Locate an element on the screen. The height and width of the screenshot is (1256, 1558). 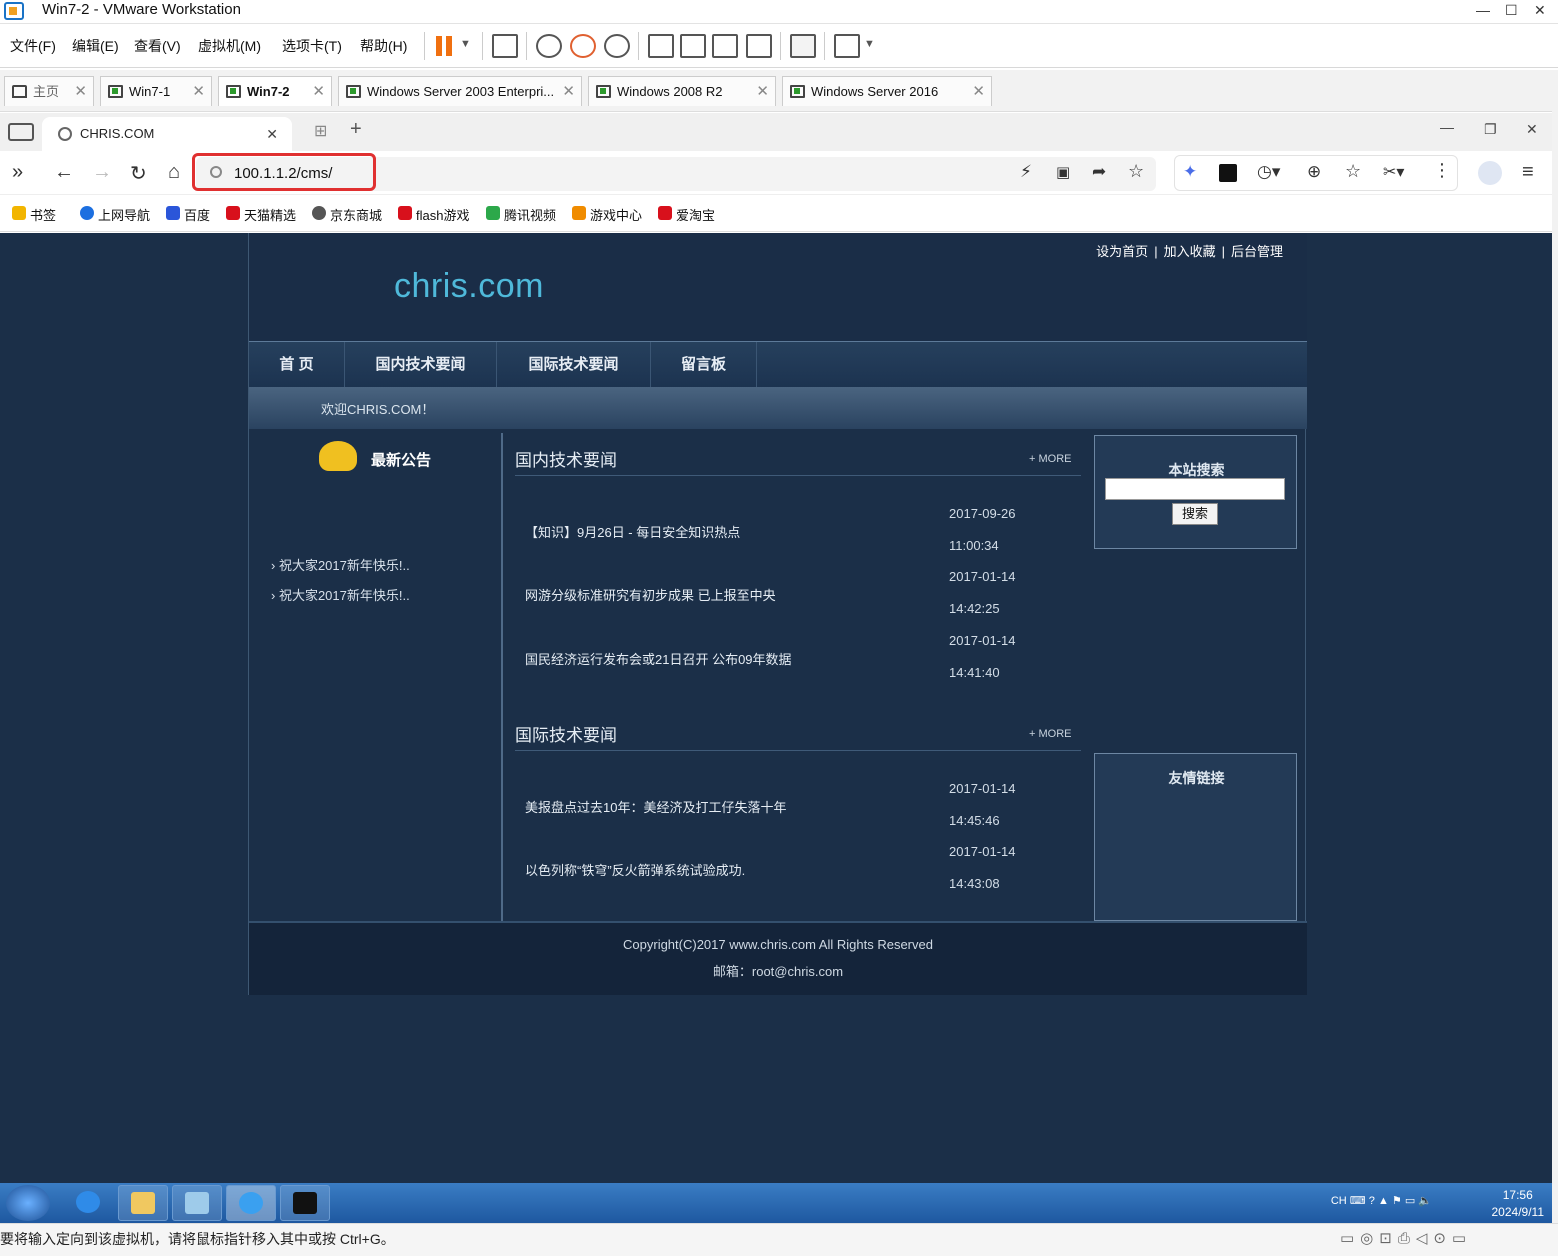
menu-view: 查看(V) is located at coordinates (157, 46).